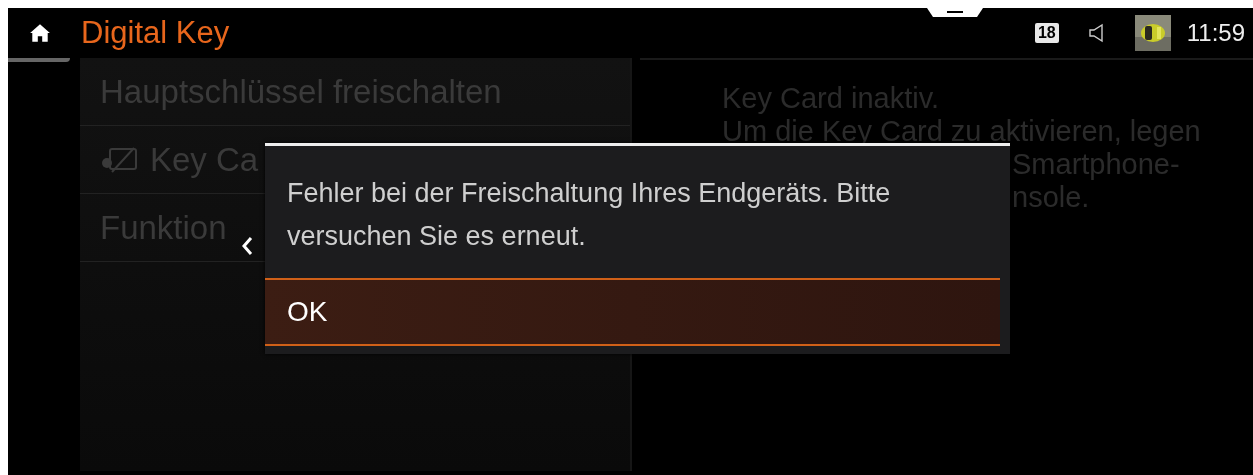 This screenshot has width=1253, height=475. What do you see at coordinates (1215, 33) in the screenshot?
I see `clock-time: 11:59` at bounding box center [1215, 33].